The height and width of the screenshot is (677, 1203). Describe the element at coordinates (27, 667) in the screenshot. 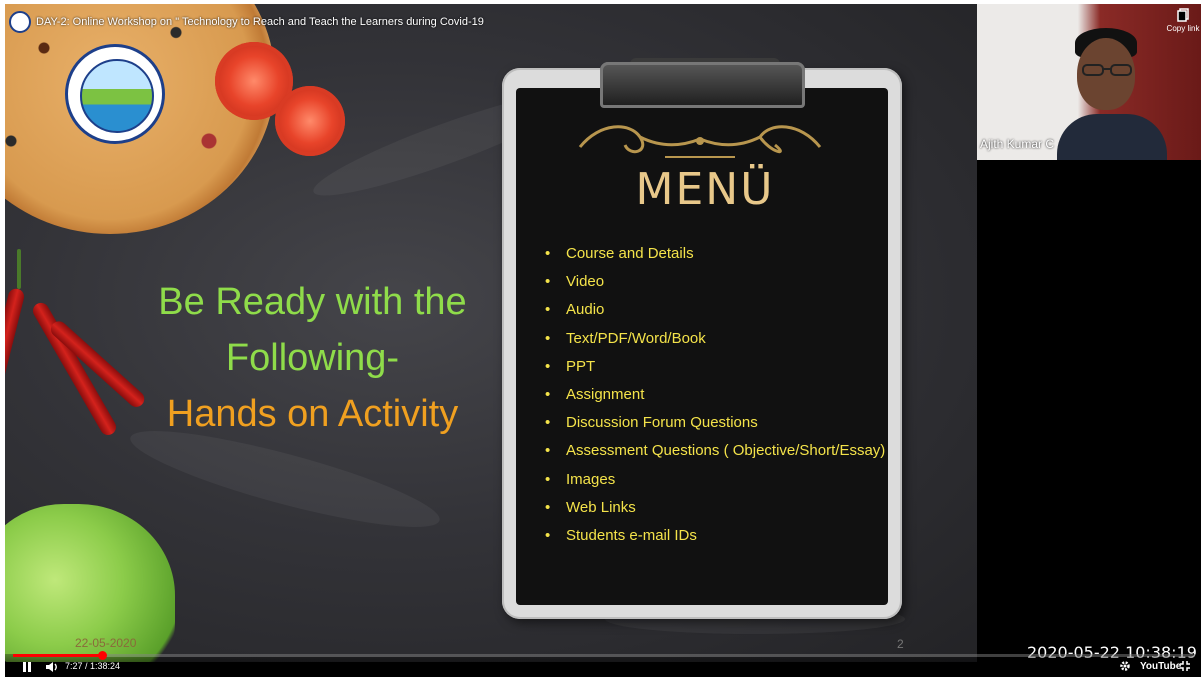

I see `pause-icon` at that location.